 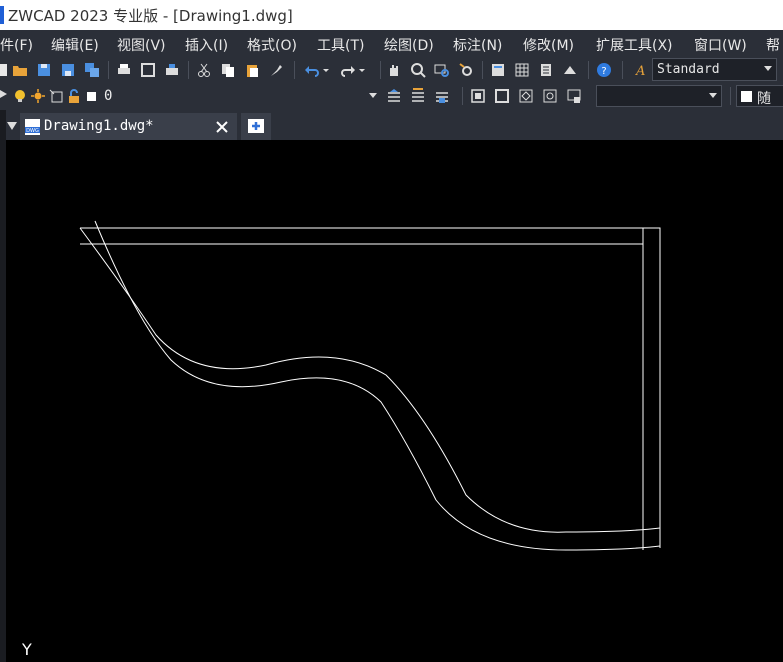 What do you see at coordinates (348, 70) in the screenshot?
I see `redo-icon` at bounding box center [348, 70].